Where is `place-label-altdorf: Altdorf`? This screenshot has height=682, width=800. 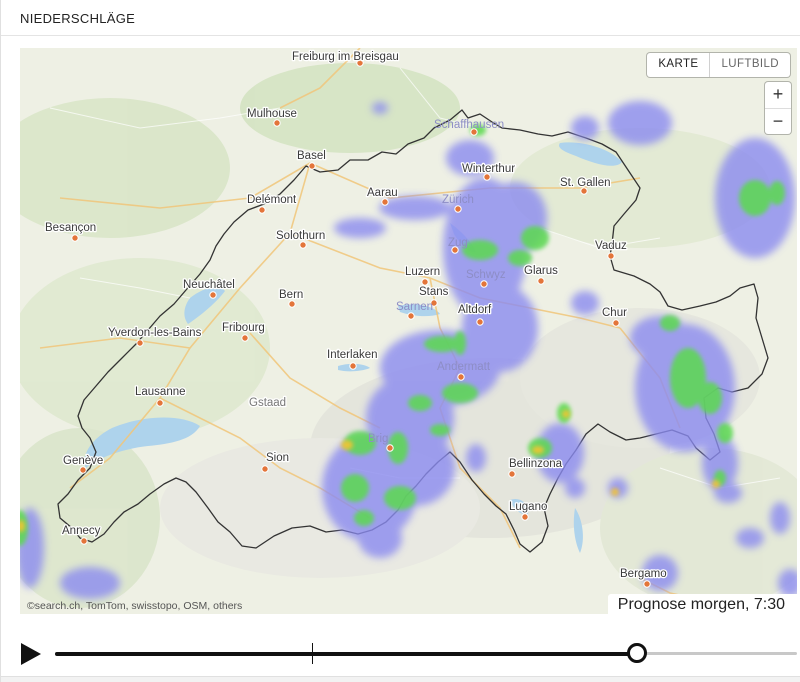
place-label-altdorf: Altdorf is located at coordinates (475, 310).